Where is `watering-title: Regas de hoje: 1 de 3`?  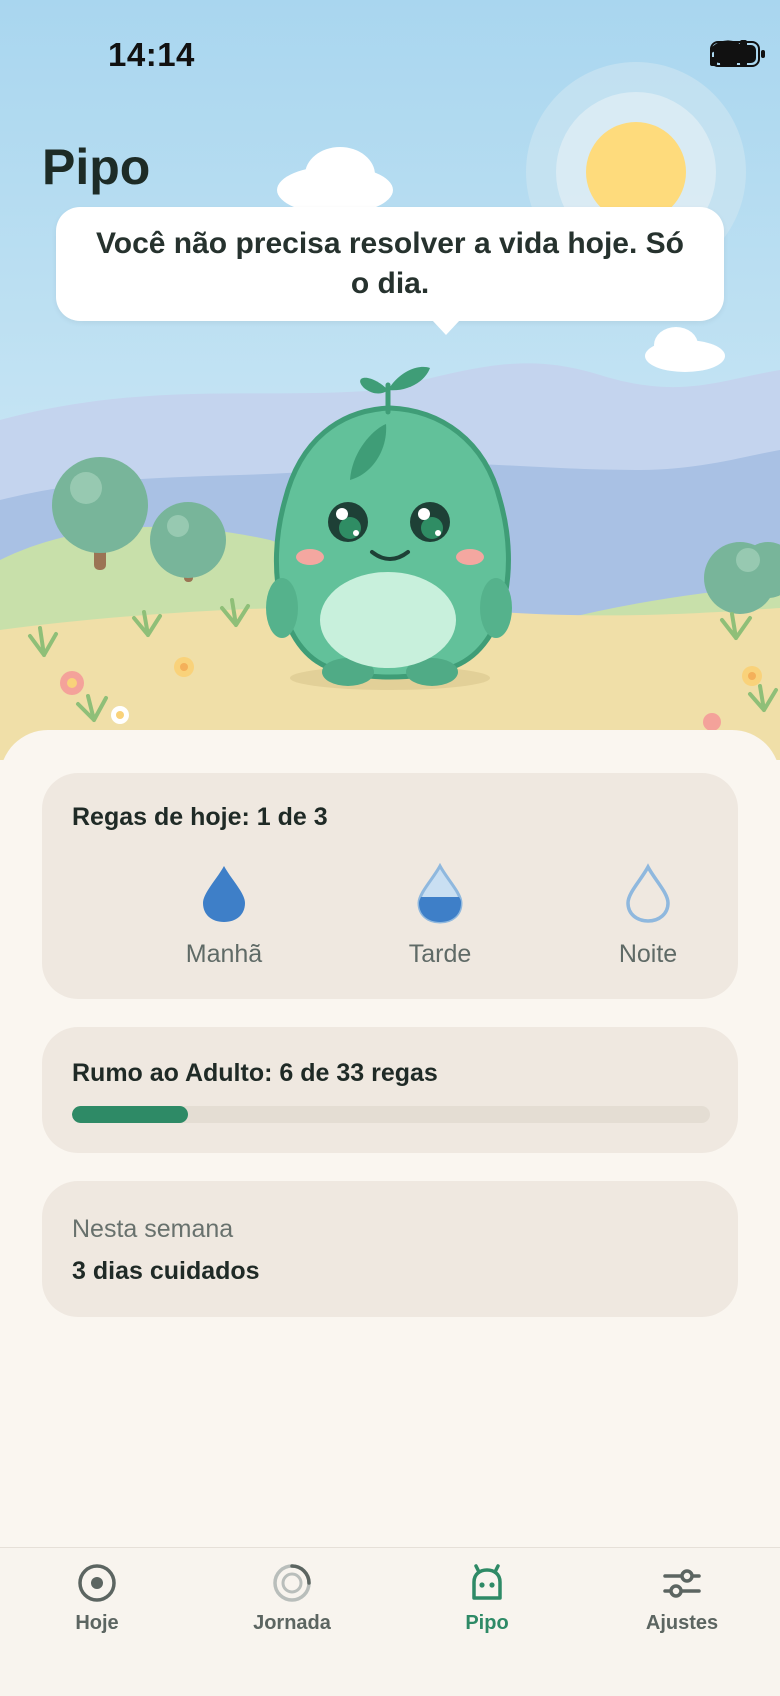 watering-title: Regas de hoje: 1 de 3 is located at coordinates (200, 817).